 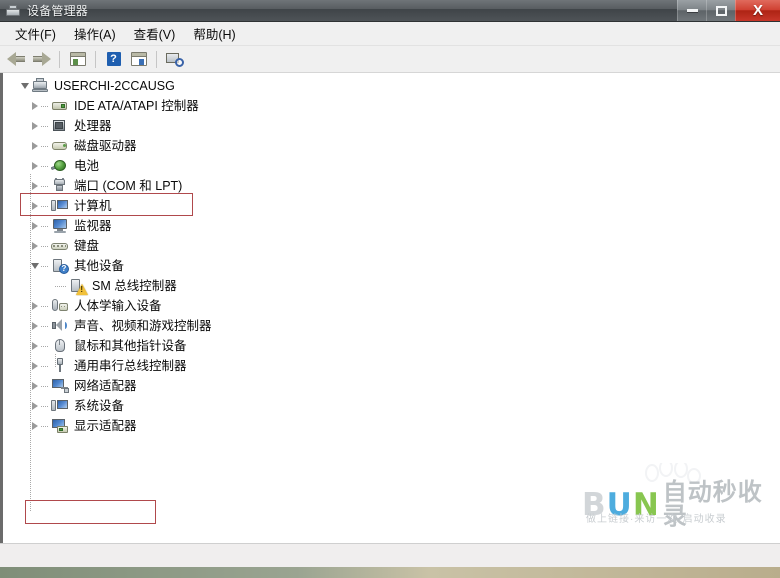 What do you see at coordinates (114, 85) in the screenshot?
I see `tree-node-label: USERCHI-2CCAUSG` at bounding box center [114, 85].